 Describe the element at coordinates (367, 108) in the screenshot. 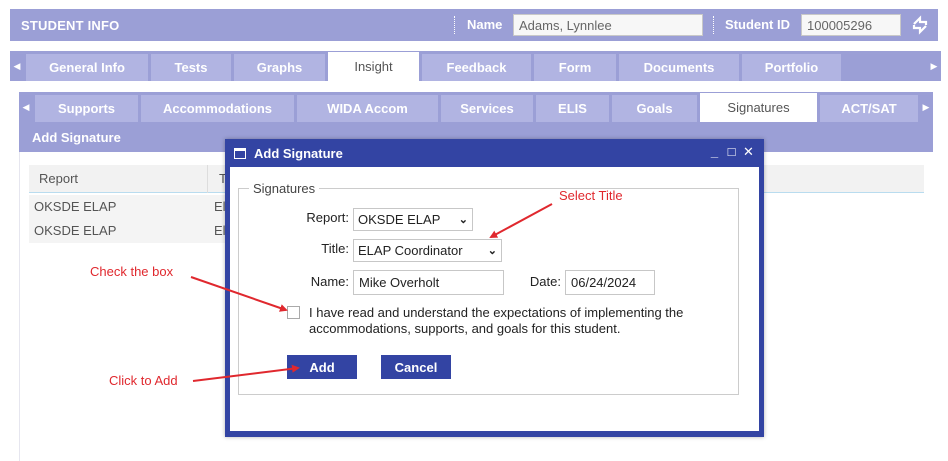

I see `tab-wida-accom: WIDA Accom` at that location.